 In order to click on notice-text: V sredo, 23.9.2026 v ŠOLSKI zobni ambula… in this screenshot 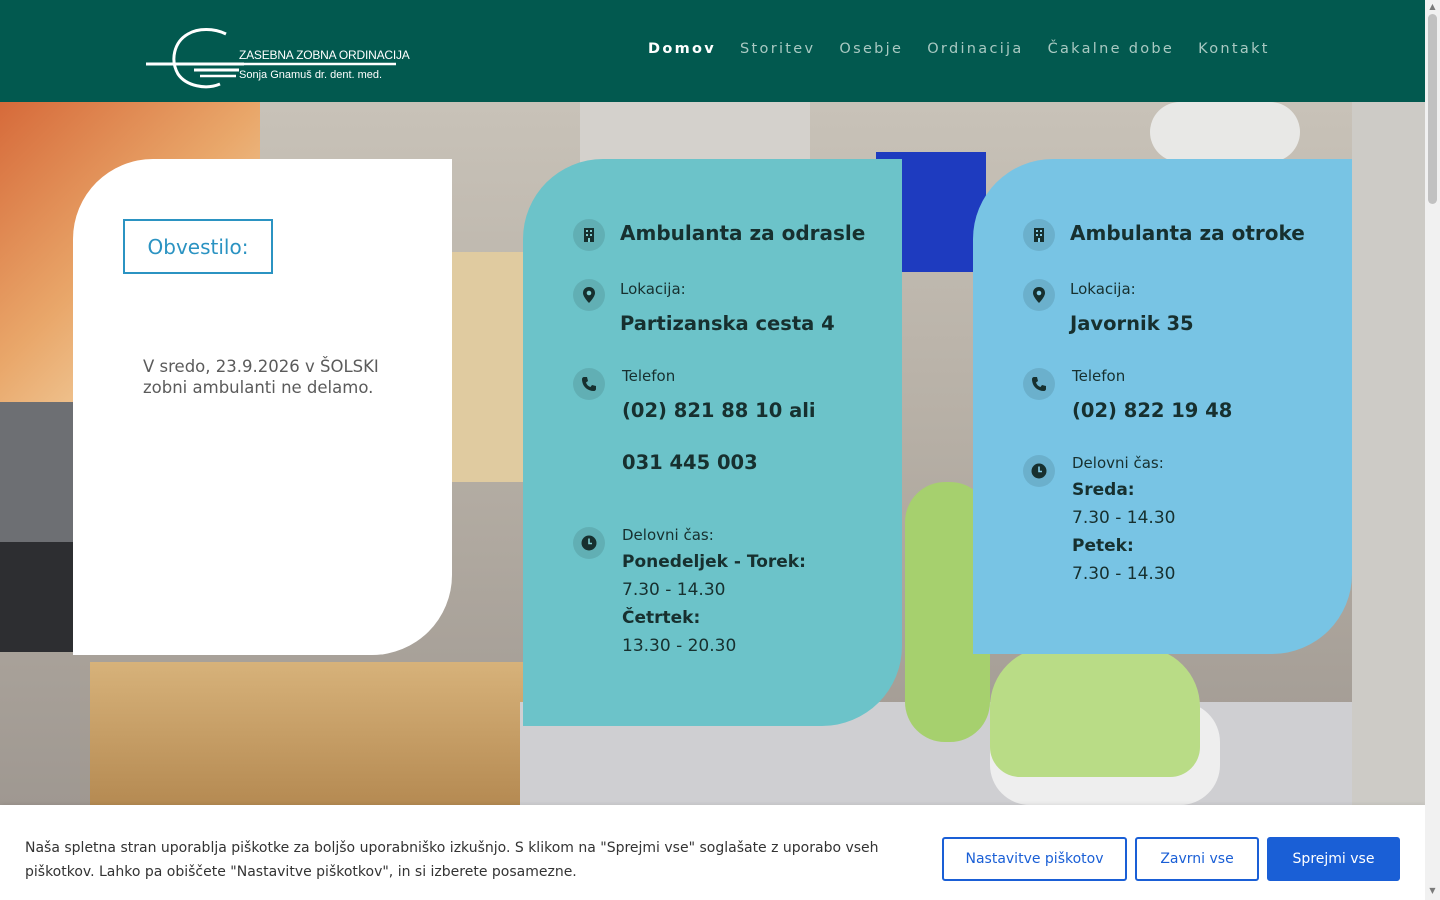, I will do `click(261, 377)`.